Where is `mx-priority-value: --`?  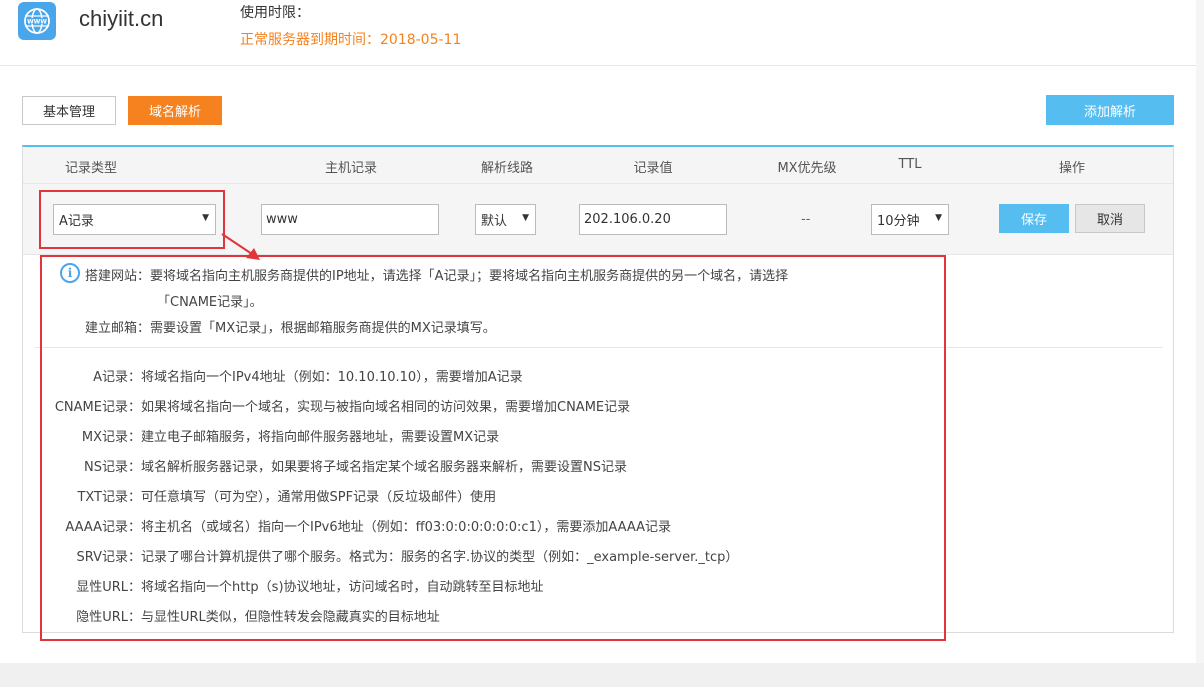
mx-priority-value: -- is located at coordinates (806, 219).